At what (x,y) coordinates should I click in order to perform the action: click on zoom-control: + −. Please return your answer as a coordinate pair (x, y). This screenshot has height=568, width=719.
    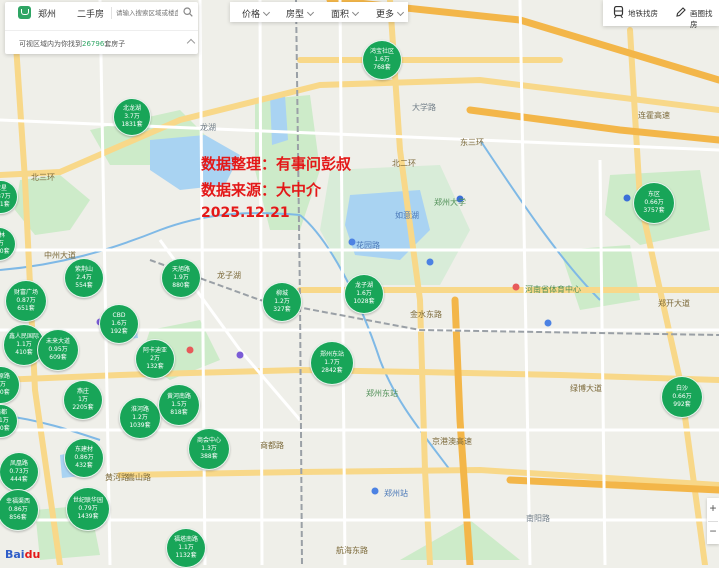
    Looking at the image, I should click on (713, 521).